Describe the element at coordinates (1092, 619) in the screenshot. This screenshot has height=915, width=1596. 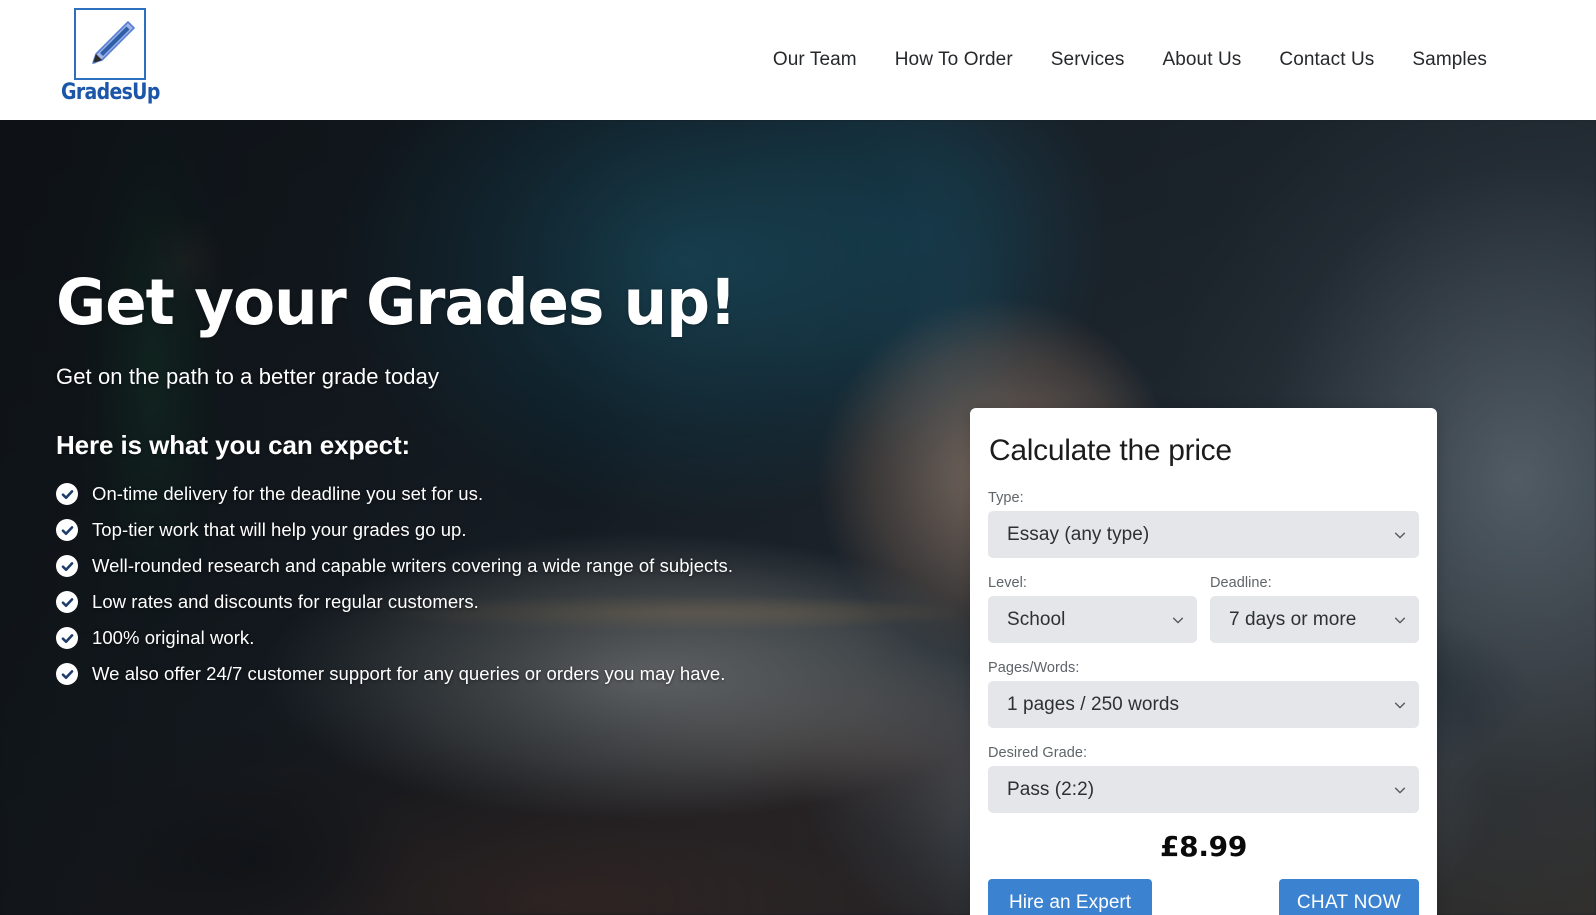
I see `level-select: School` at that location.